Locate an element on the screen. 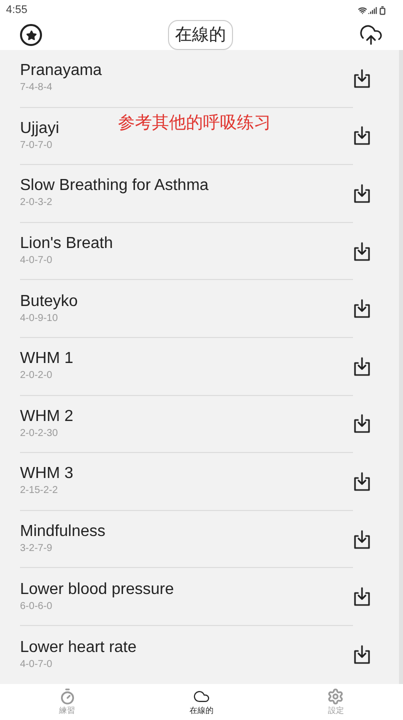  favorites-button is located at coordinates (31, 35).